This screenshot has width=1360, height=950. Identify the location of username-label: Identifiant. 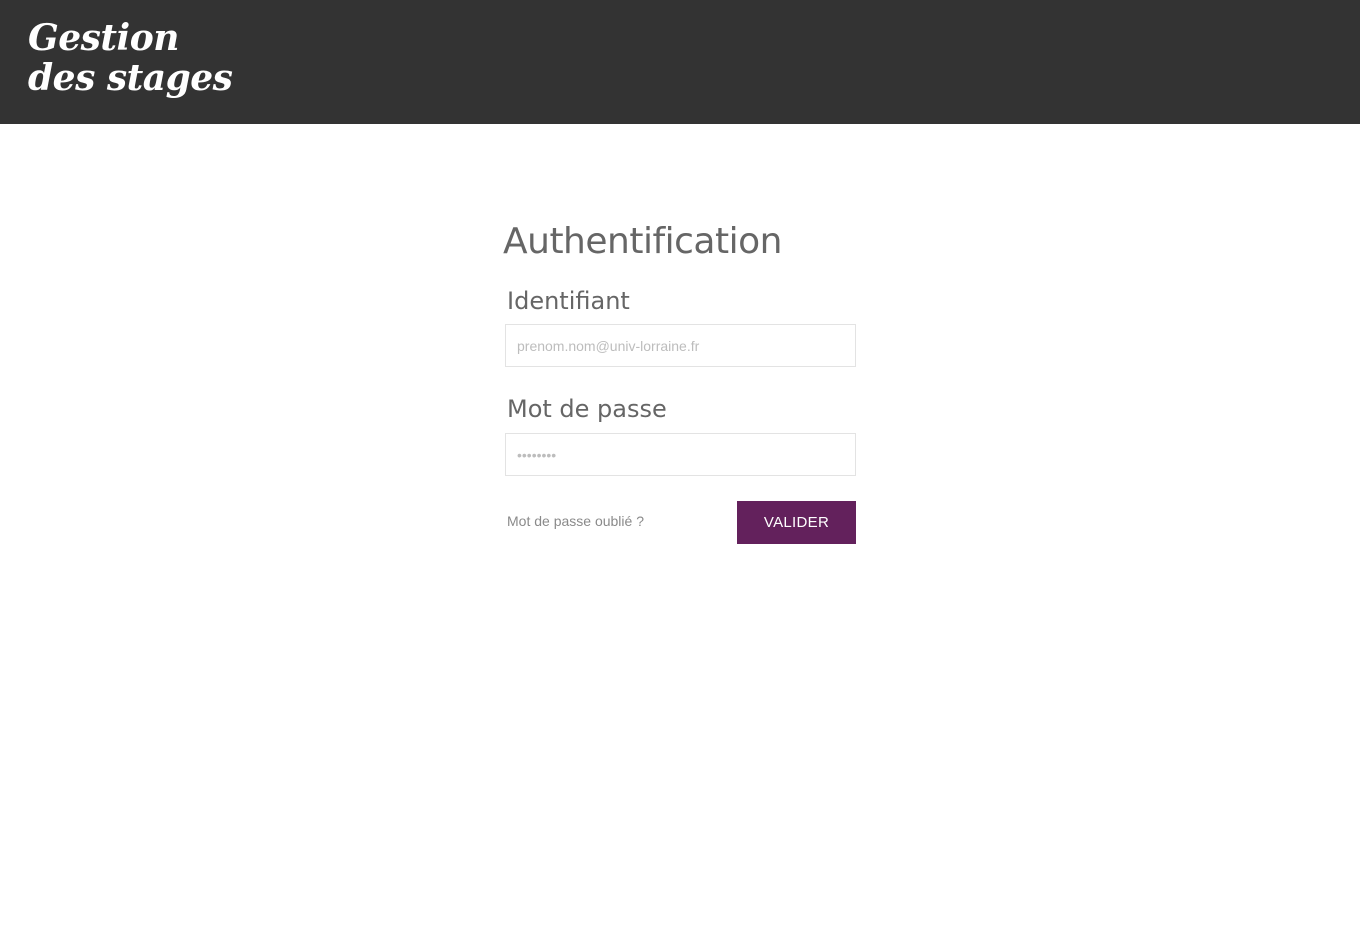
(568, 301).